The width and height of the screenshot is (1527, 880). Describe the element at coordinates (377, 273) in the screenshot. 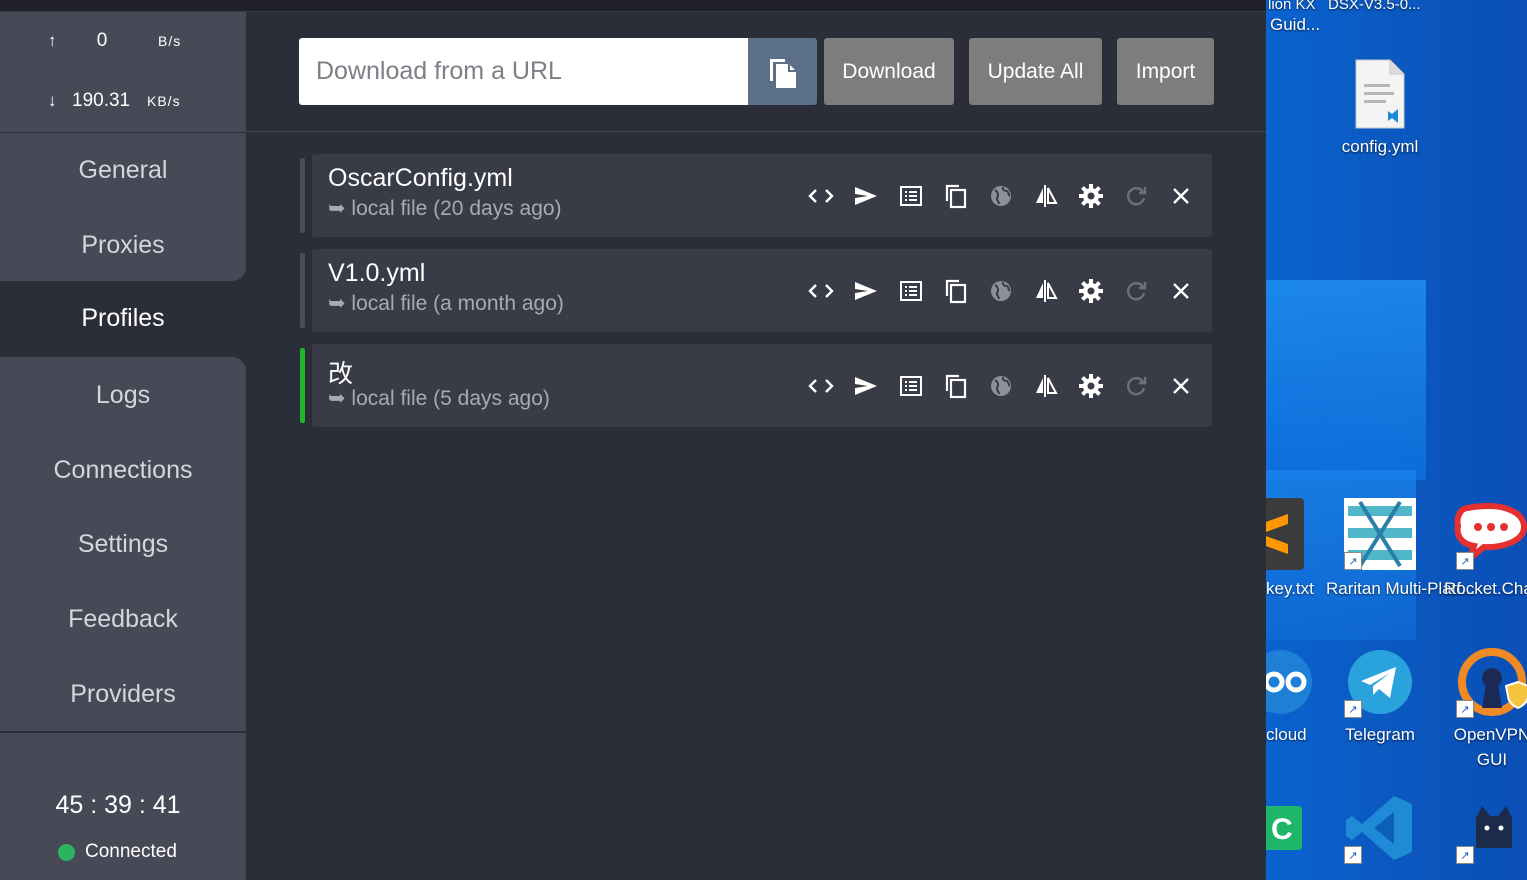

I see `profile-name: V1.0.yml` at that location.